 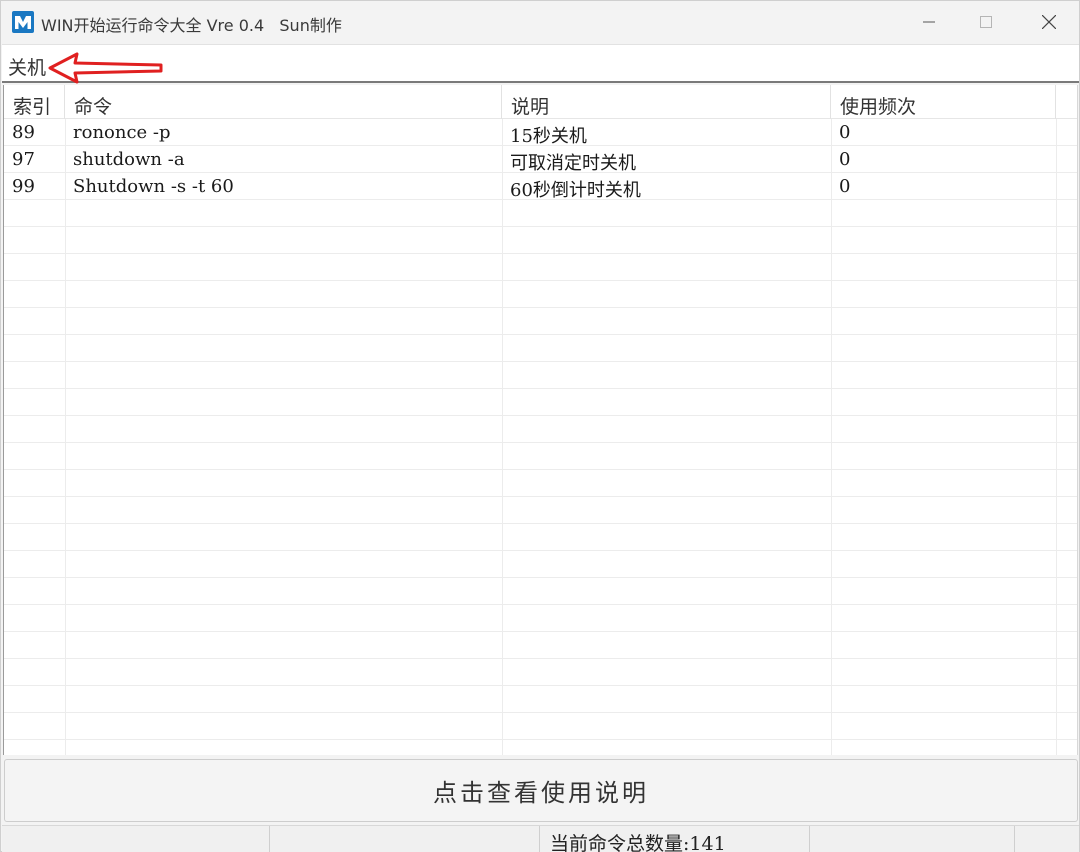 I want to click on table-row: 89 rononce -p 15秒关机 0, so click(x=540, y=133).